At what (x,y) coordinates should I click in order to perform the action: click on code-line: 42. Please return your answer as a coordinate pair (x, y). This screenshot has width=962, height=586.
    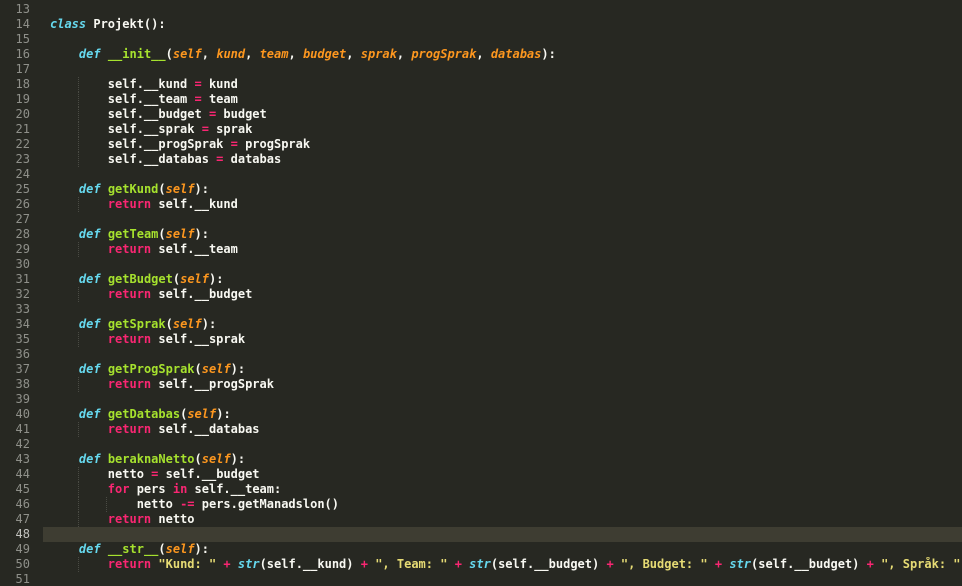
    Looking at the image, I should click on (481, 444).